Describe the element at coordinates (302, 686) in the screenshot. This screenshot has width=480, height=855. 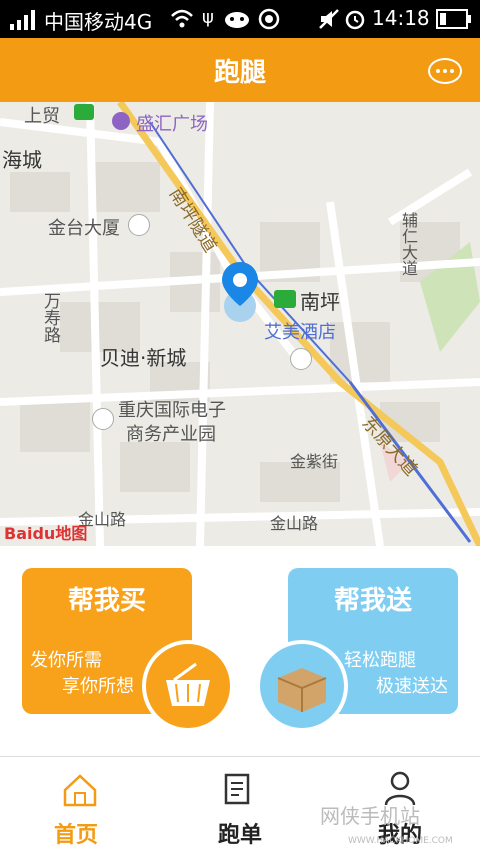
I see `box-icon` at that location.